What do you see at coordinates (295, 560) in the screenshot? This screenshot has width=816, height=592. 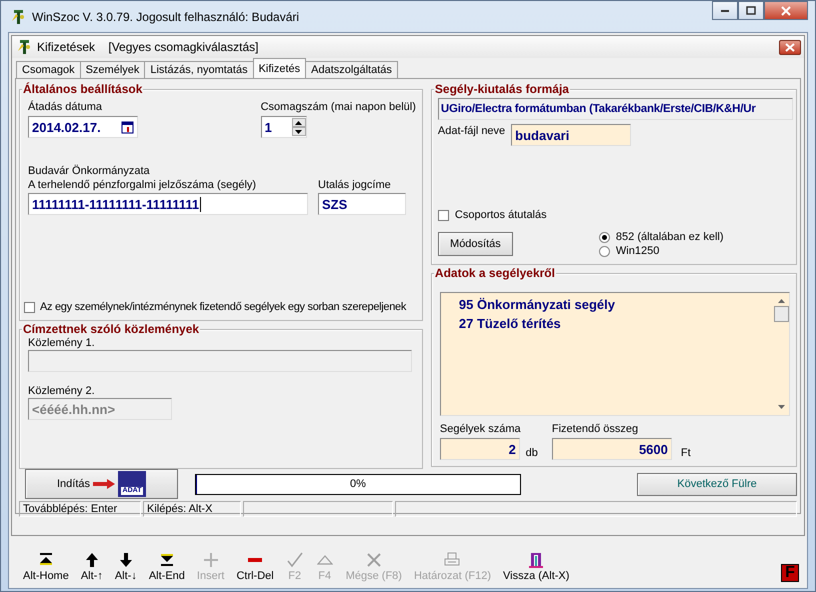 I see `check-icon` at bounding box center [295, 560].